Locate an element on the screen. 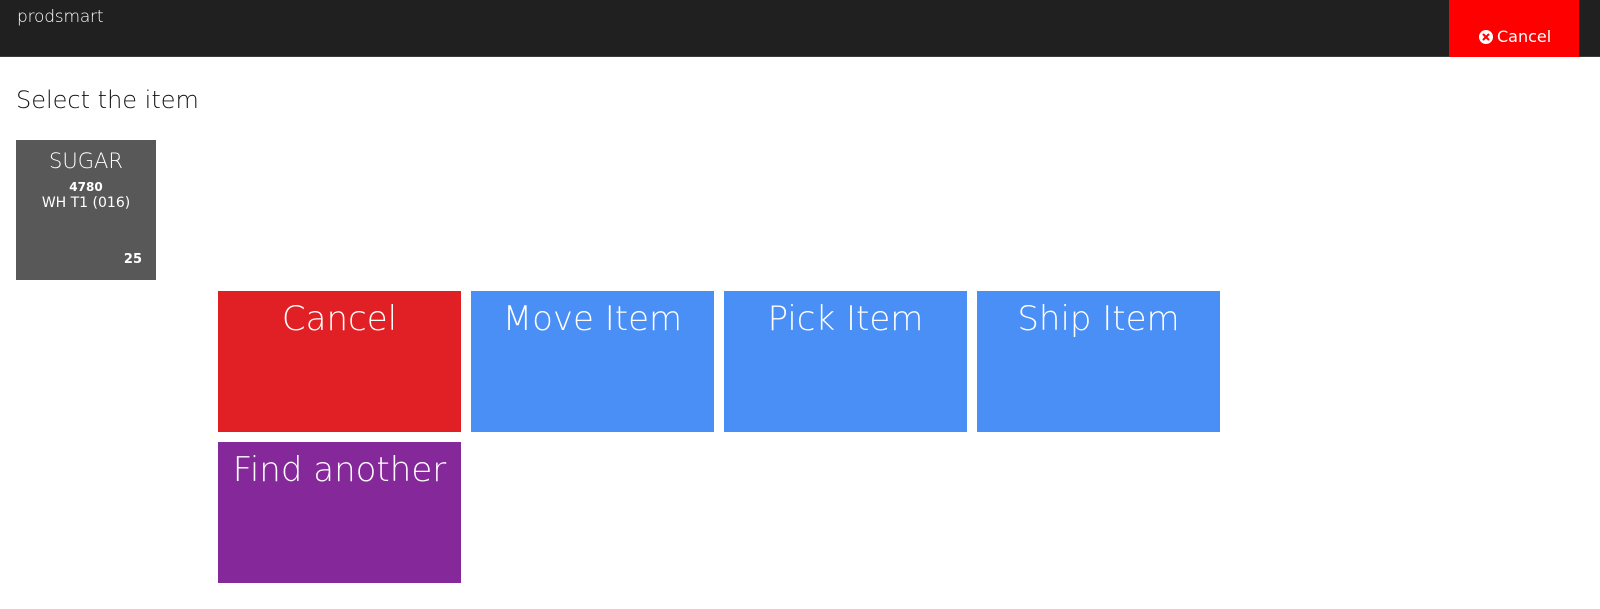  pick-item-label: Pick Item is located at coordinates (845, 319).